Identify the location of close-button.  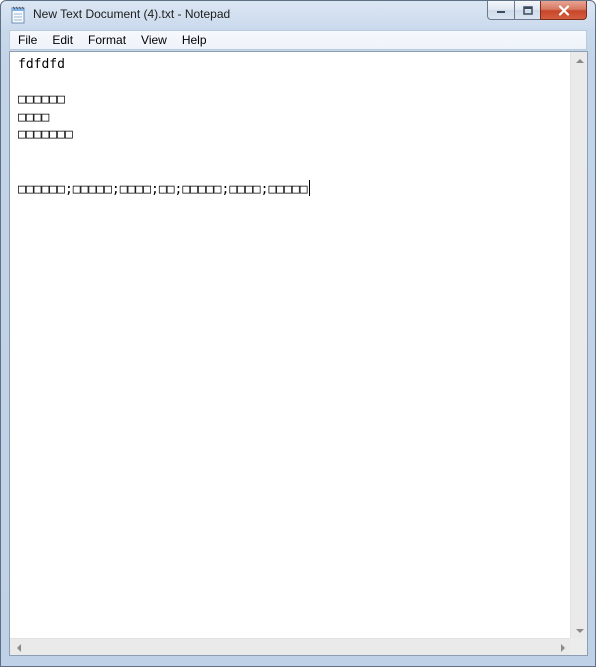
(563, 10).